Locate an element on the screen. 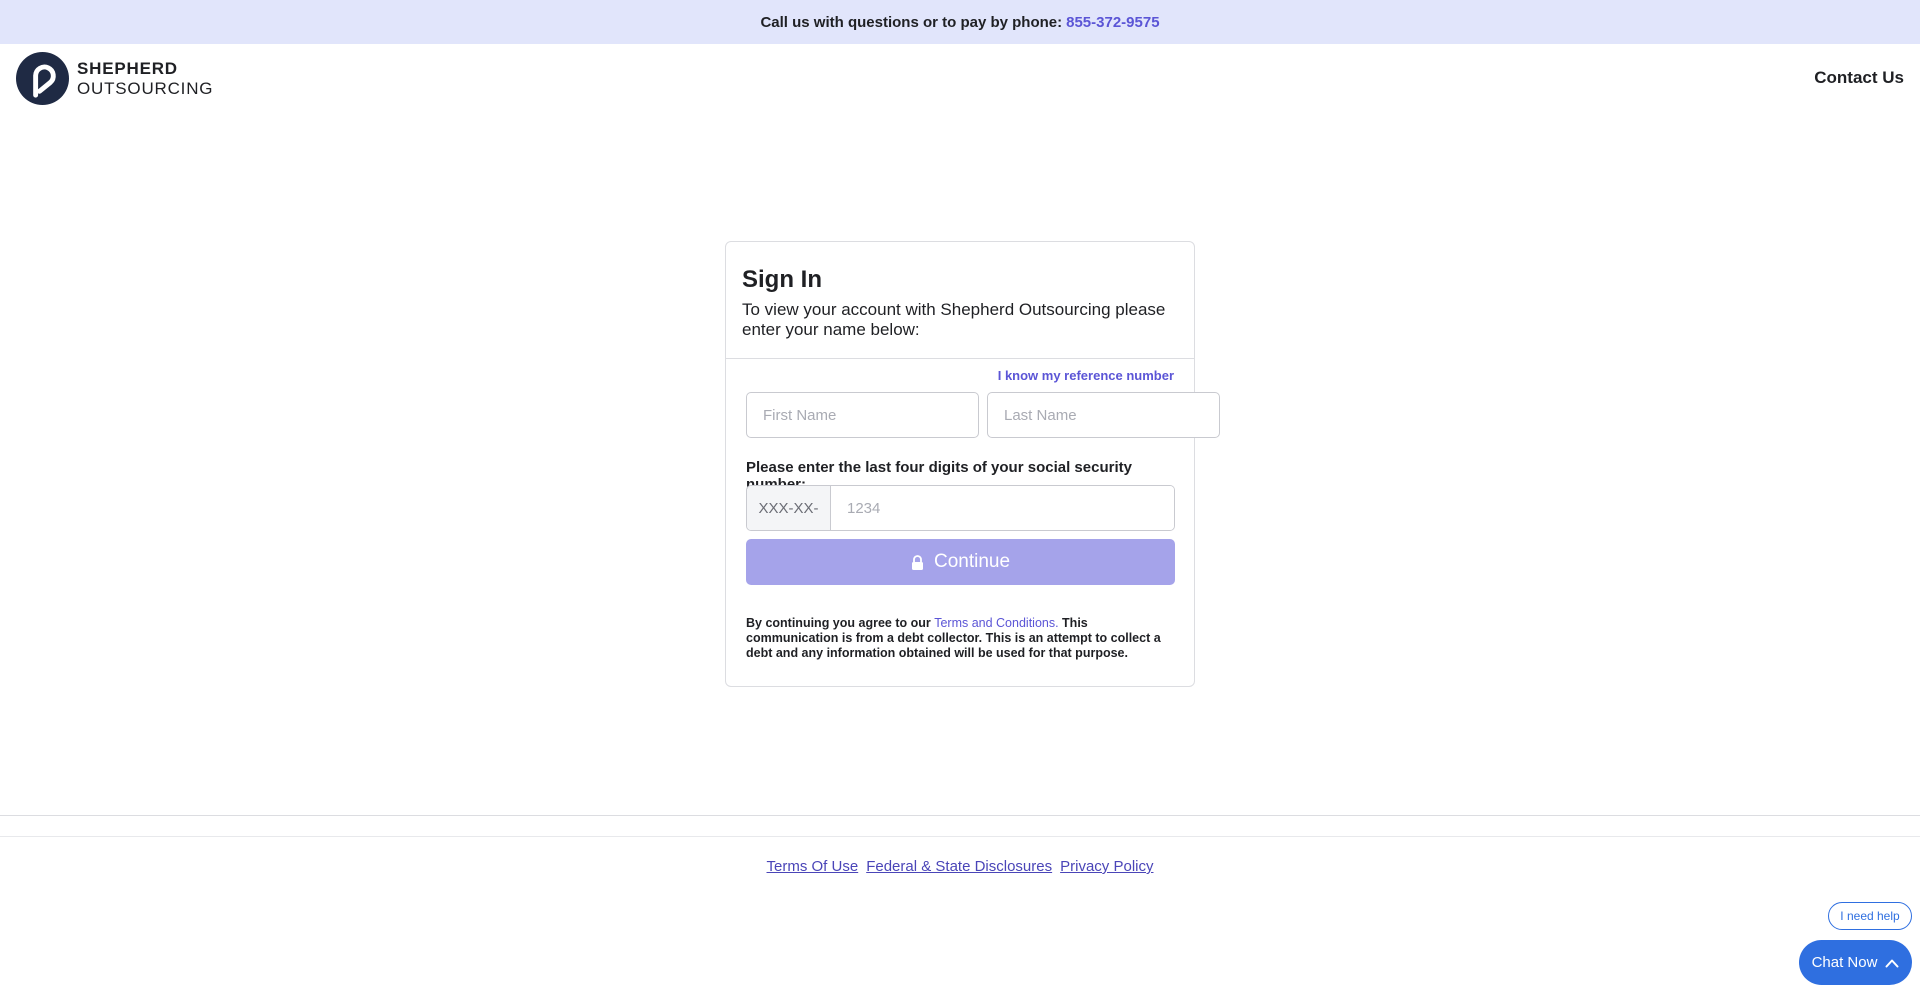 The height and width of the screenshot is (993, 1920). disclaimer-pre: By continuing you agree to our is located at coordinates (840, 623).